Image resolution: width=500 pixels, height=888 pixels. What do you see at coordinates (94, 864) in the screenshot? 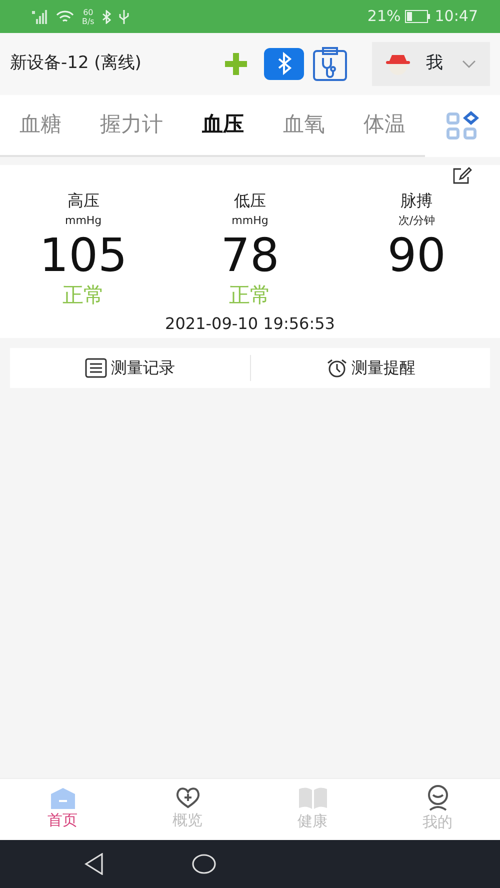
I see `back-icon` at bounding box center [94, 864].